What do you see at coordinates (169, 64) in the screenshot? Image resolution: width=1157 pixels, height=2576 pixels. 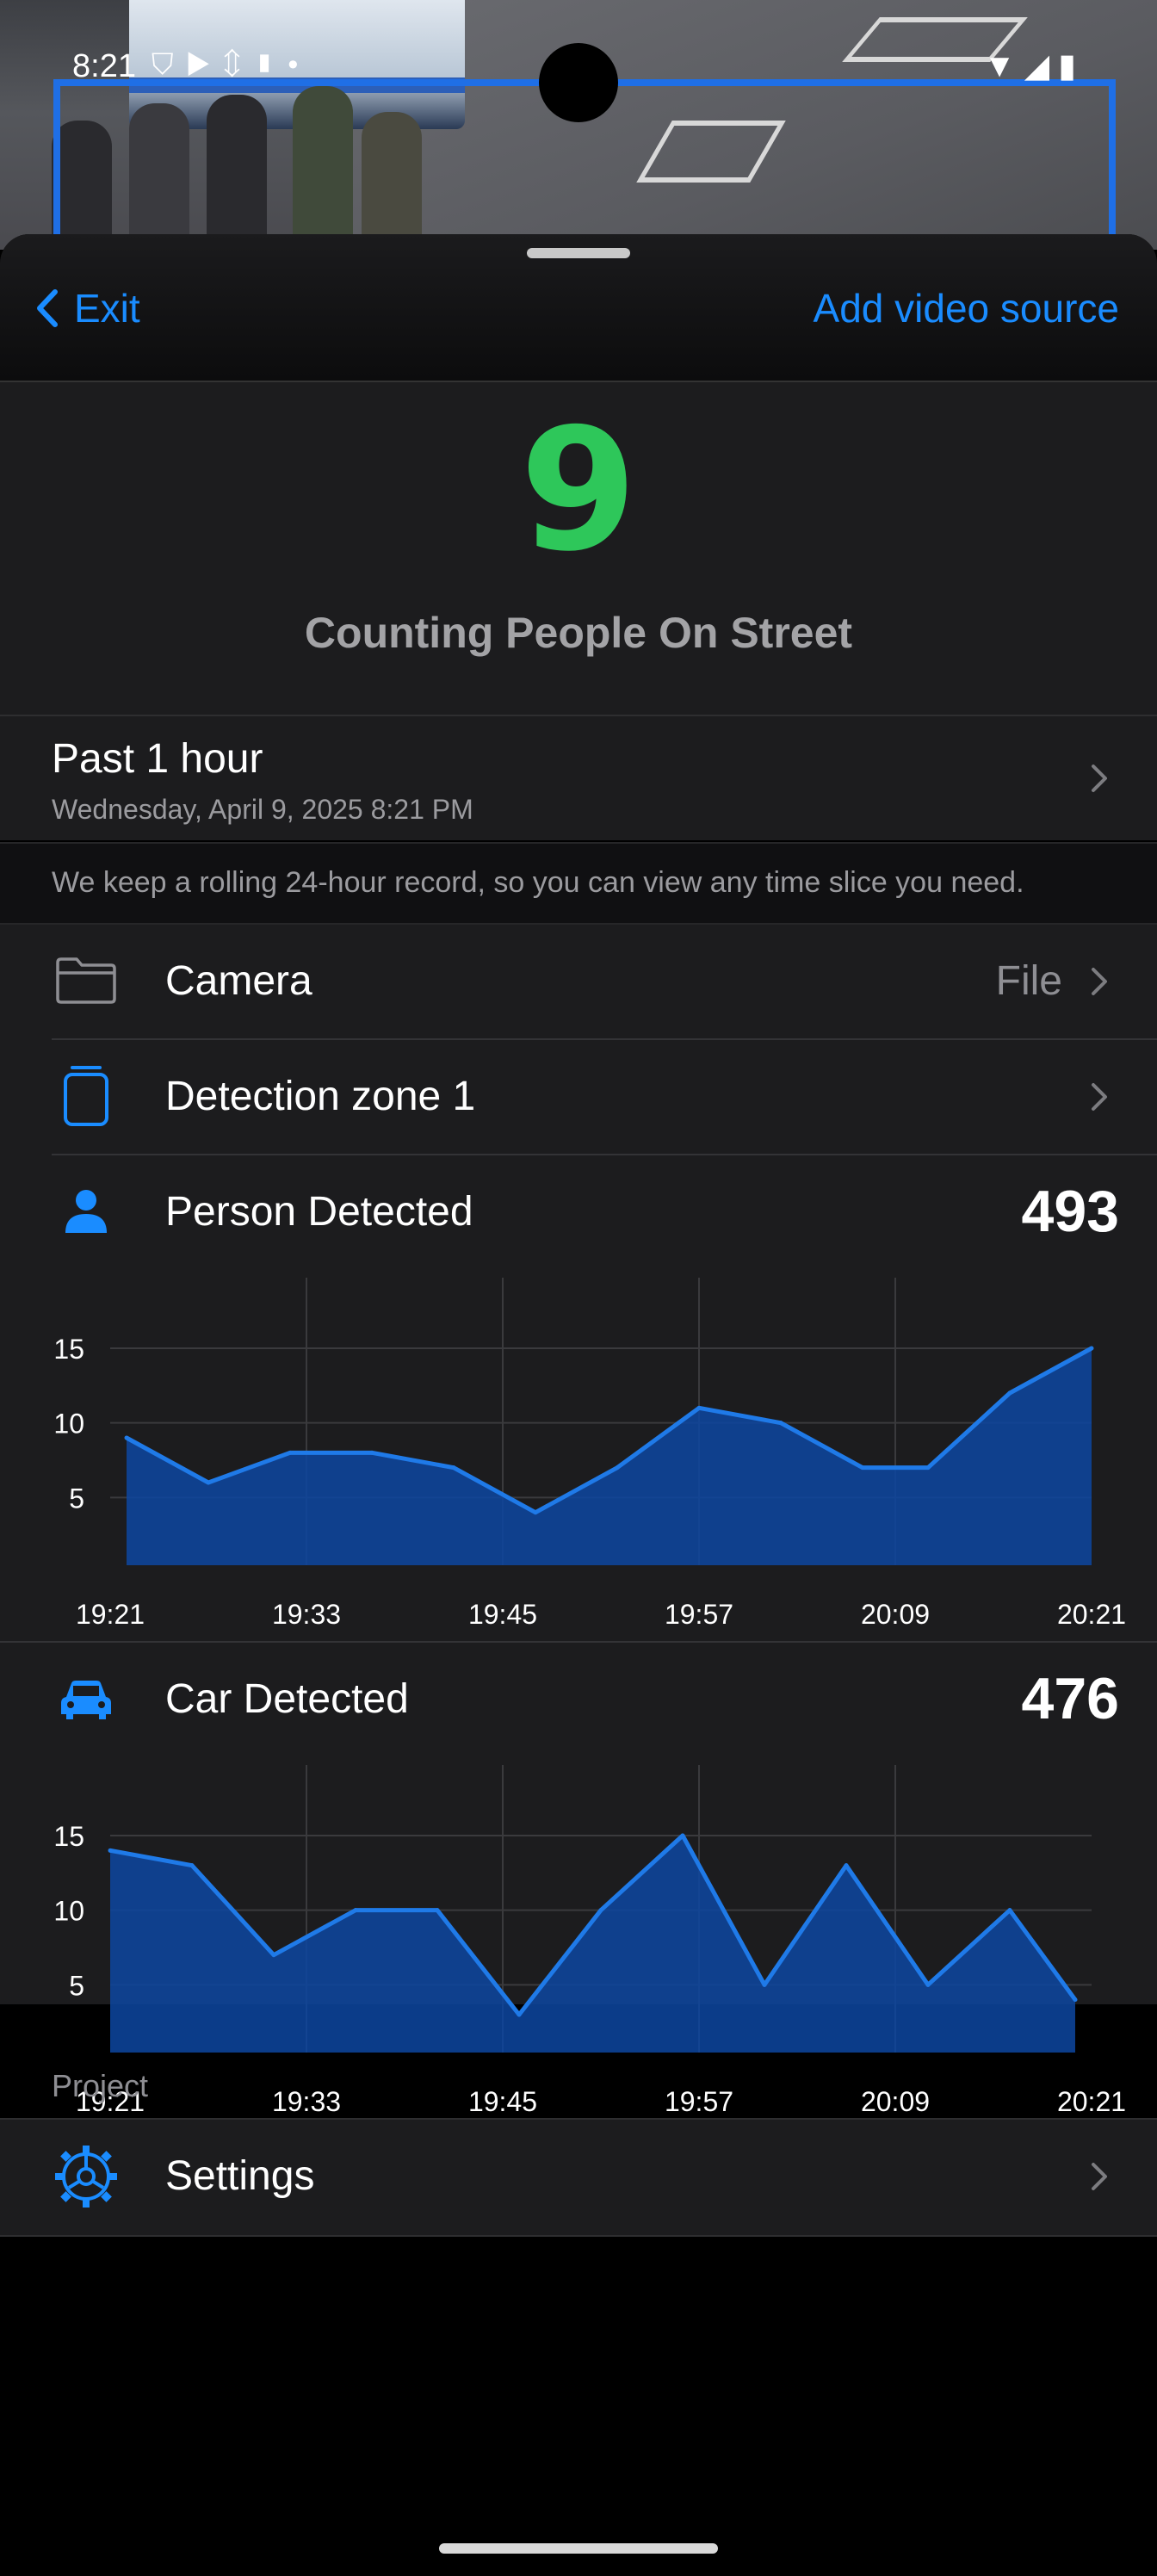 I see `vpn-shield-icon: ⛉` at bounding box center [169, 64].